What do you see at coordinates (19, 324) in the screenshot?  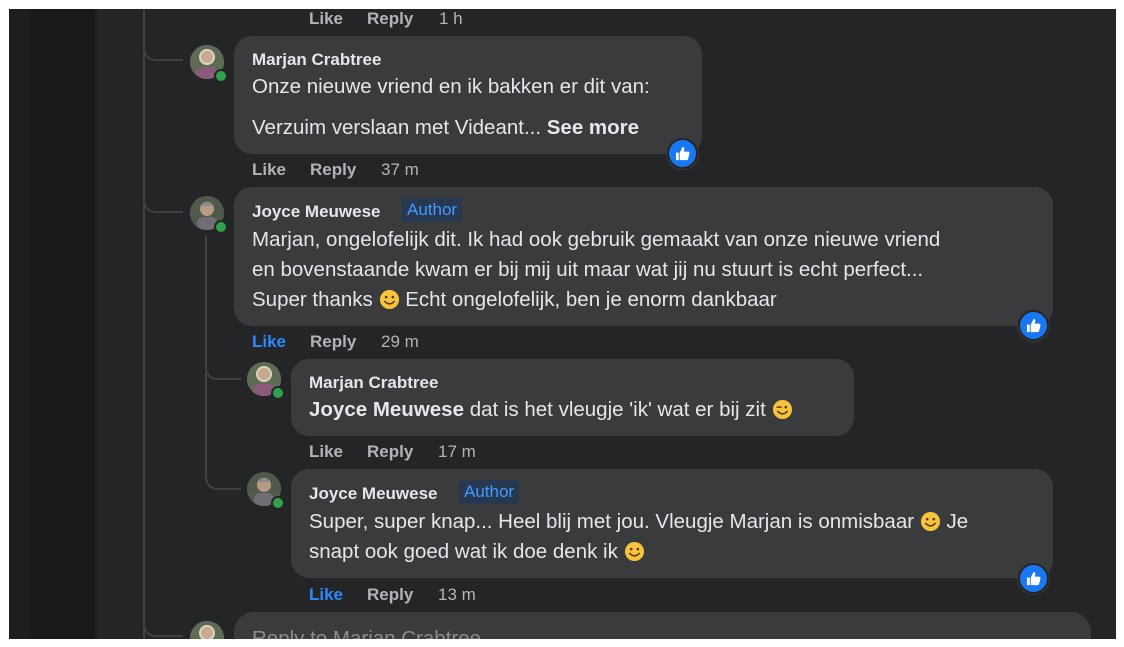 I see `left-edge` at bounding box center [19, 324].